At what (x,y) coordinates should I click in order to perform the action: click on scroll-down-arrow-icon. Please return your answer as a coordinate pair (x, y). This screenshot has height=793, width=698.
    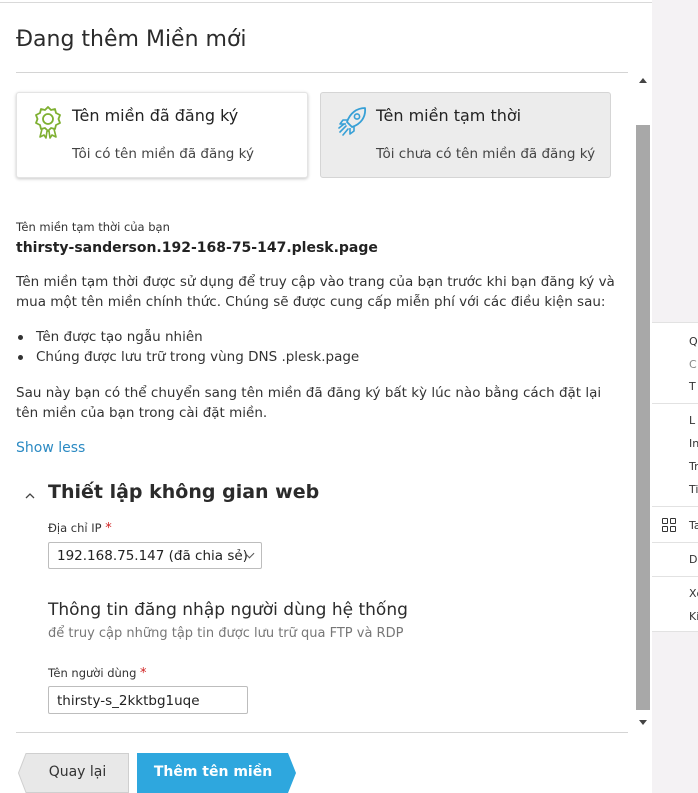
    Looking at the image, I should click on (643, 722).